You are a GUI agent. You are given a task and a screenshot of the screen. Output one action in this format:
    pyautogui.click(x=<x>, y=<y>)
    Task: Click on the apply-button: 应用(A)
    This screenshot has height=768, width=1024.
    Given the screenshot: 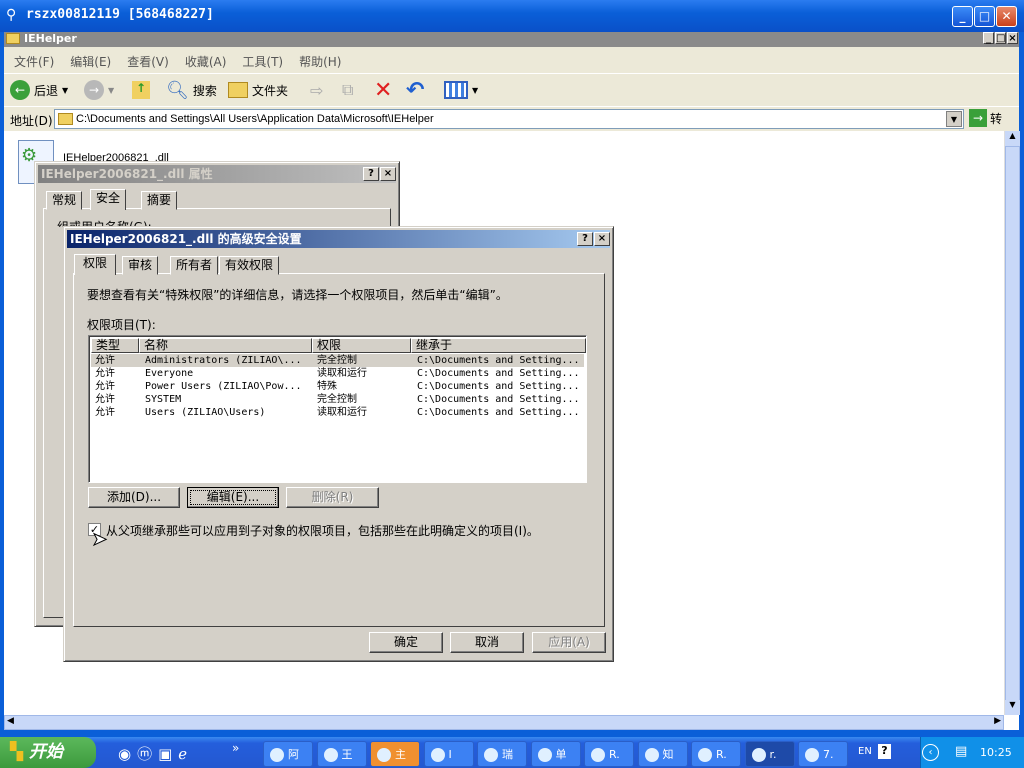 What is the action you would take?
    pyautogui.click(x=569, y=642)
    